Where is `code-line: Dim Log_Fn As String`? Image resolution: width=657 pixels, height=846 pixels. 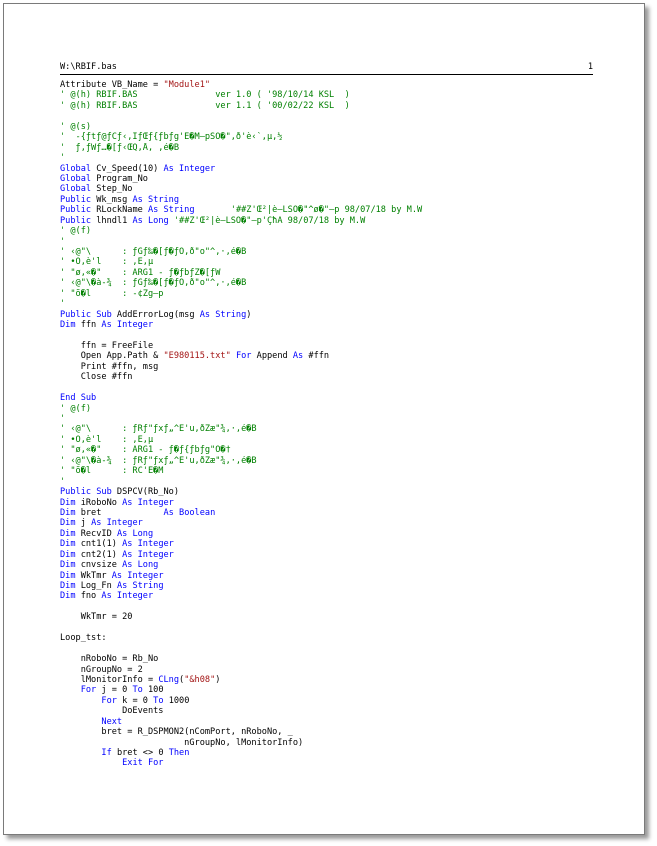 code-line: Dim Log_Fn As String is located at coordinates (350, 586).